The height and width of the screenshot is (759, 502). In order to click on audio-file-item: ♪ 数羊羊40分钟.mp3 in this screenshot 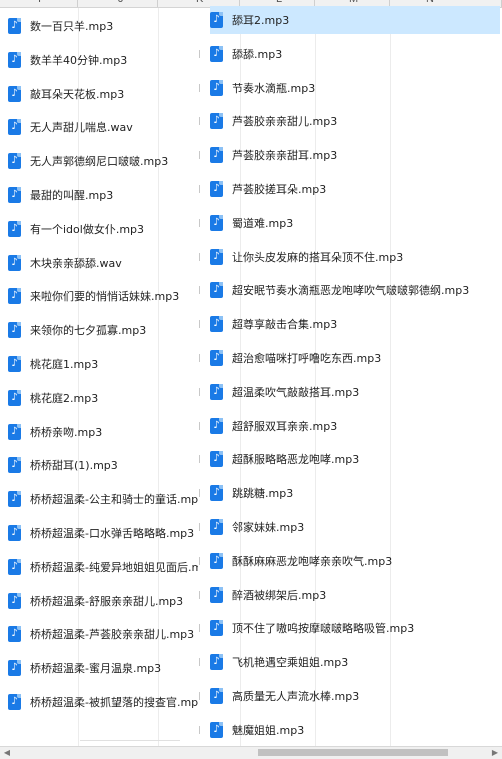, I will do `click(103, 60)`.